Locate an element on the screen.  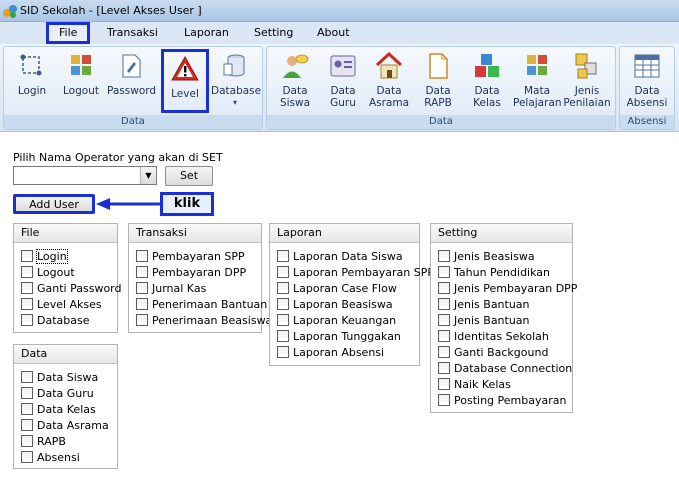
menu-laporan: Laporan is located at coordinates (206, 32).